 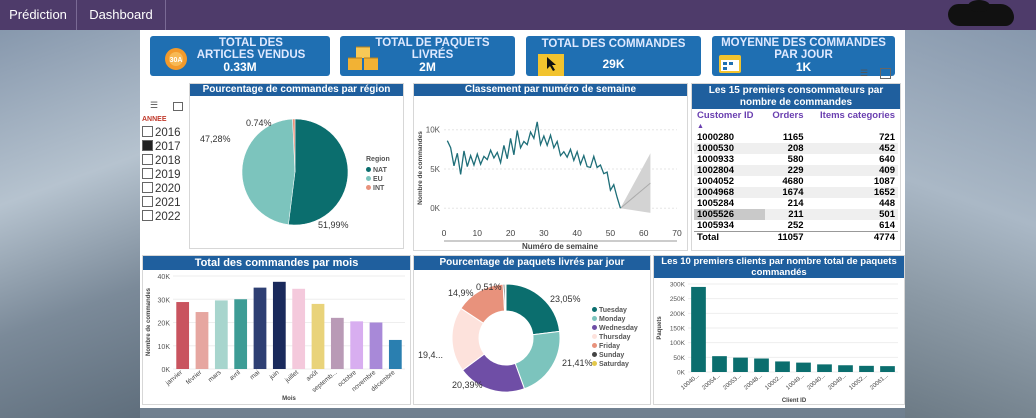 What do you see at coordinates (427, 56) in the screenshot?
I see `kpi-card-paquets: TOTAL DE PAQUETS LIVRÉS 2M` at bounding box center [427, 56].